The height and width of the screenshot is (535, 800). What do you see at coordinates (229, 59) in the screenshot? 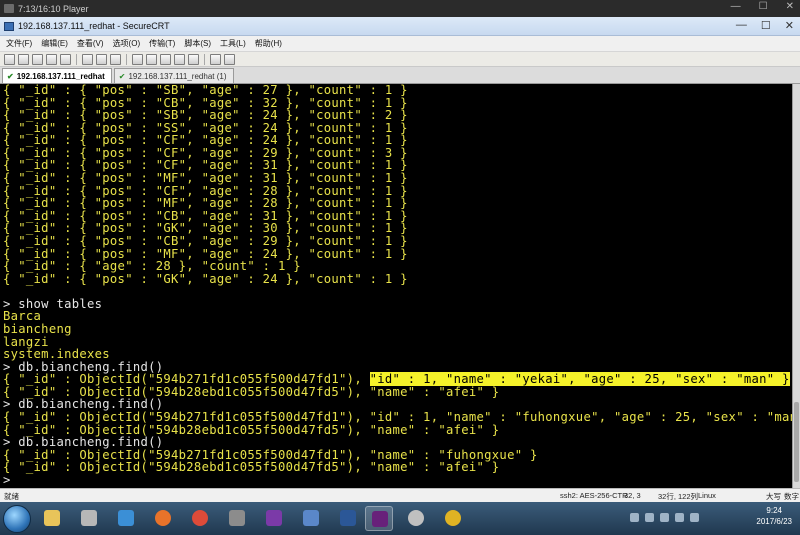
I see `about-icon` at bounding box center [229, 59].